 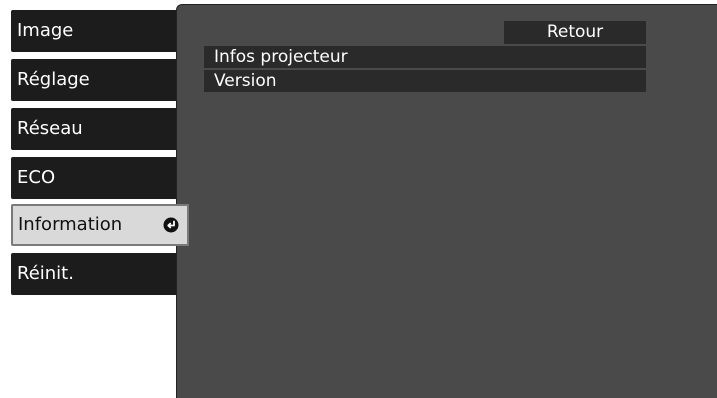 I want to click on menu-item-reseau: Réseau, so click(x=98, y=129).